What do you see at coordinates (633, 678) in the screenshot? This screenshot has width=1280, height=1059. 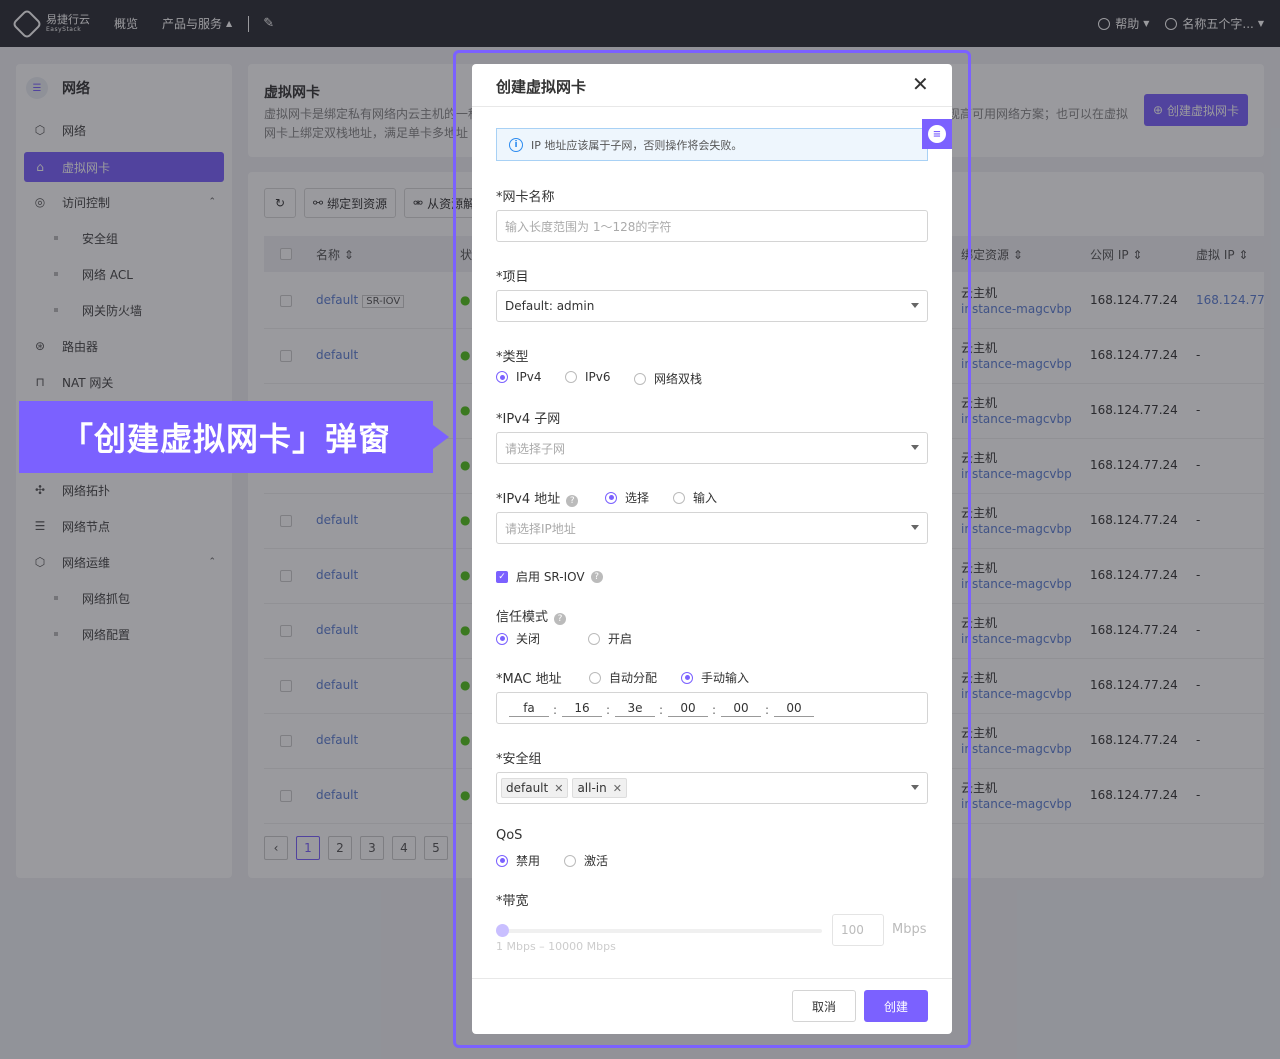 I see `radio-label: 自动分配` at bounding box center [633, 678].